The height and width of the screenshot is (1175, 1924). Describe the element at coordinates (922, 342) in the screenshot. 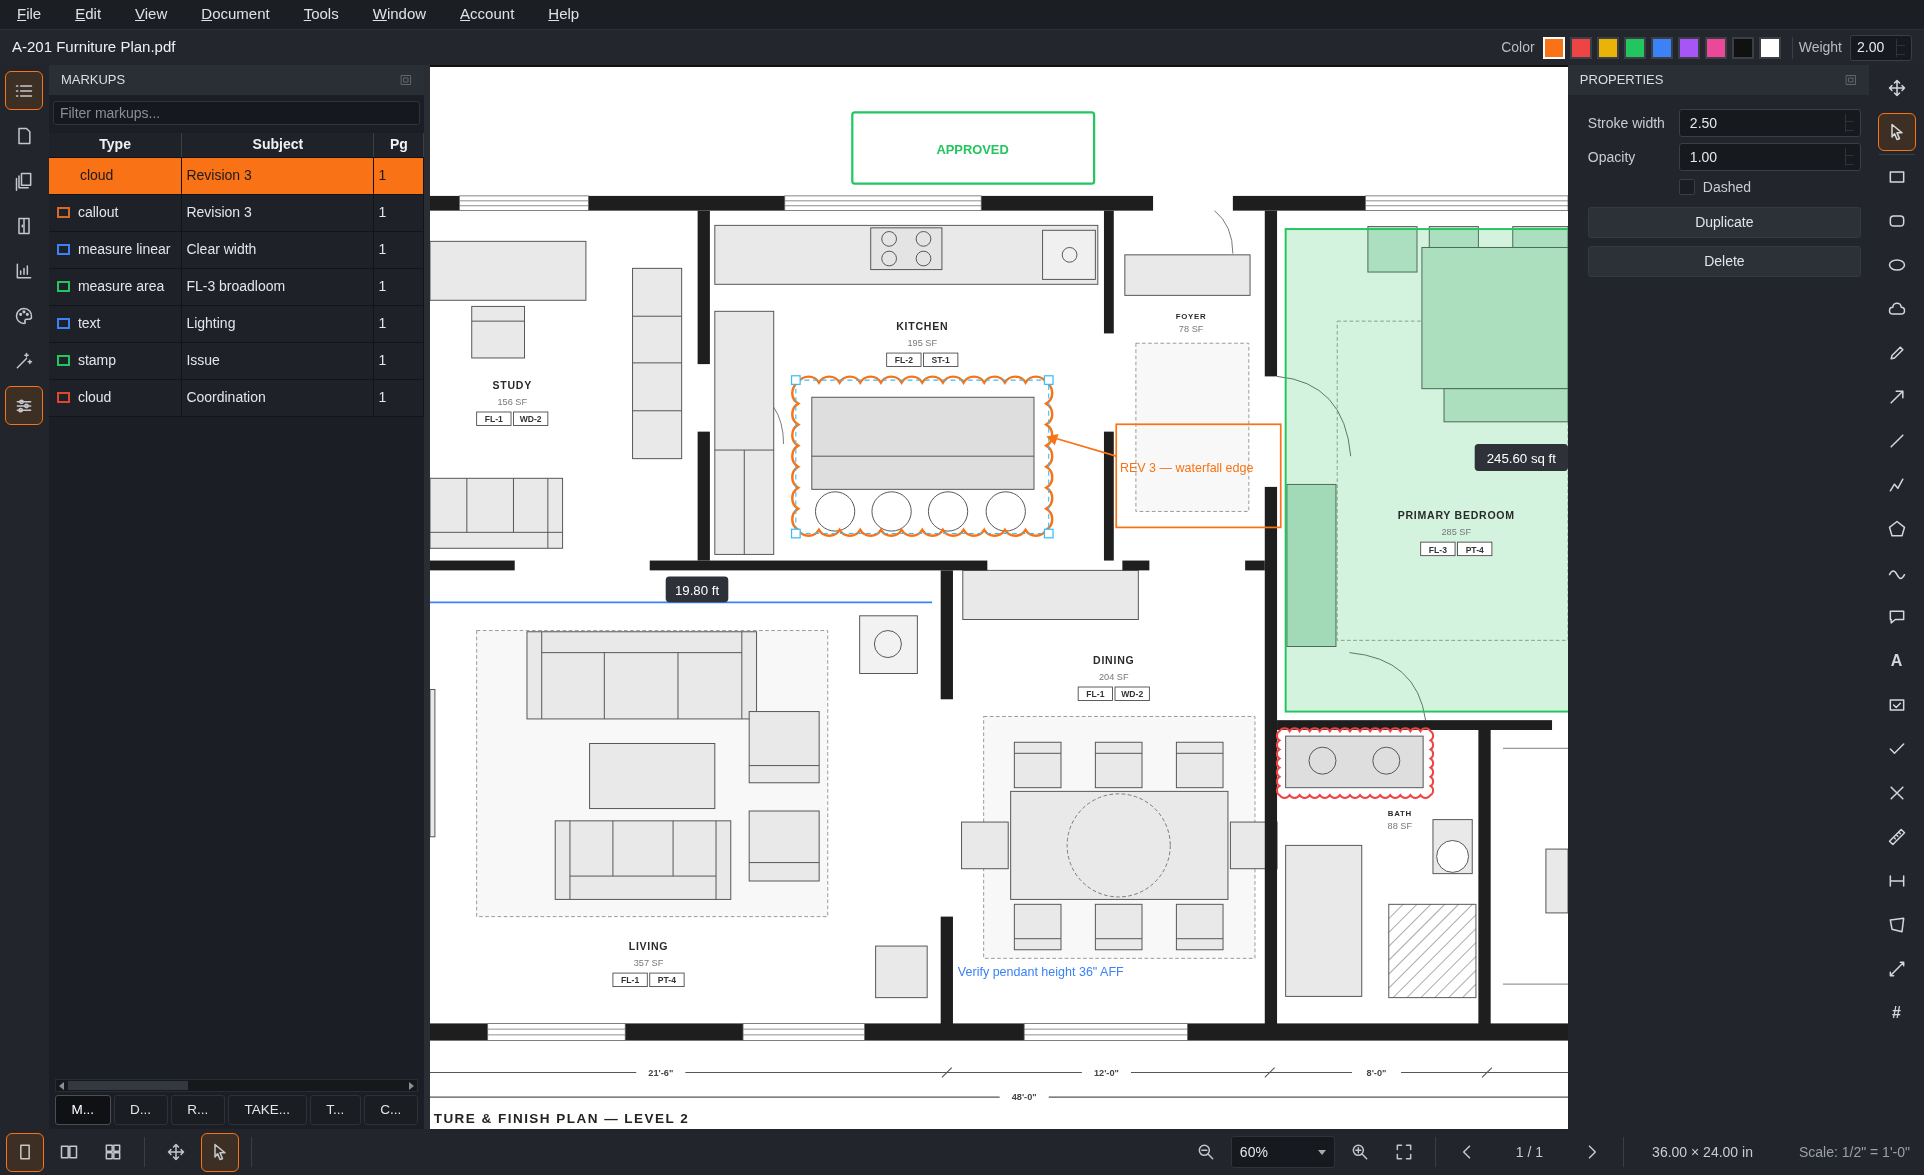

I see `room-area: 195 SF` at that location.